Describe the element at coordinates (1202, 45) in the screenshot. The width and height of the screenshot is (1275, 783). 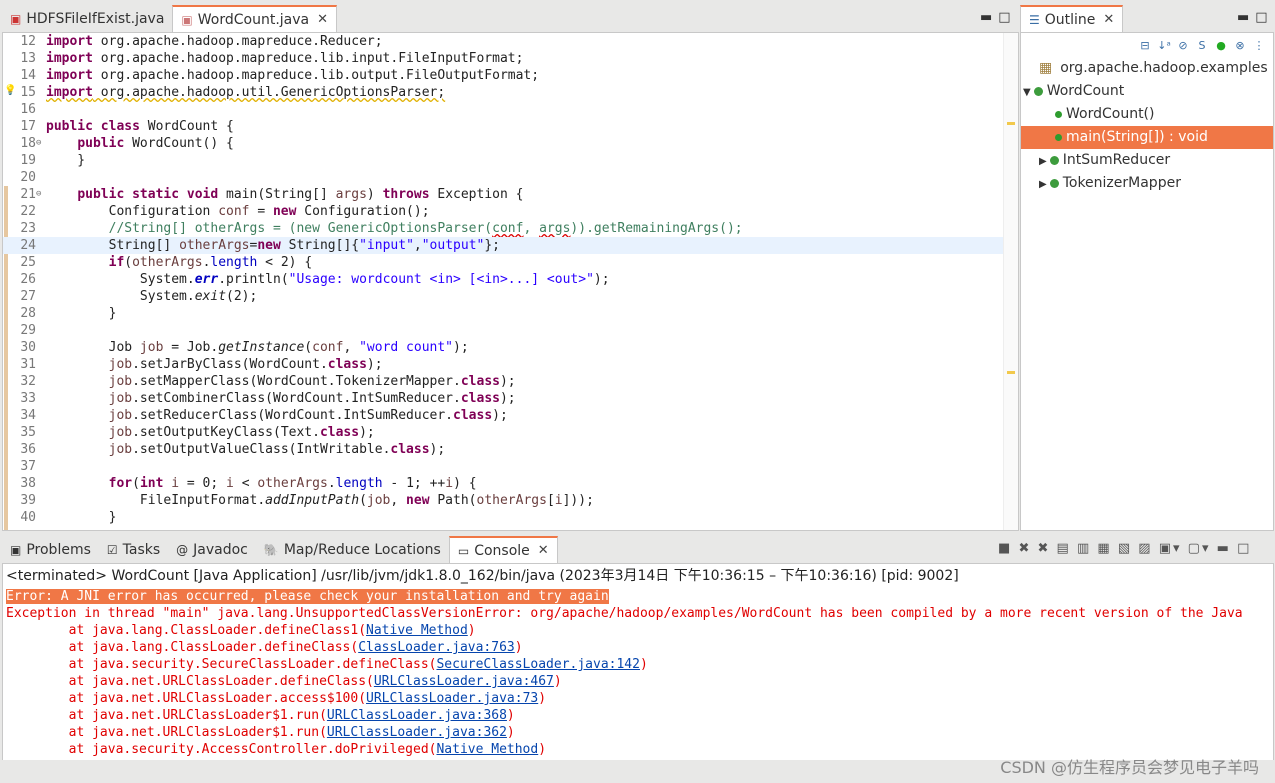
I see `hide-static-icon: Ѕ` at that location.